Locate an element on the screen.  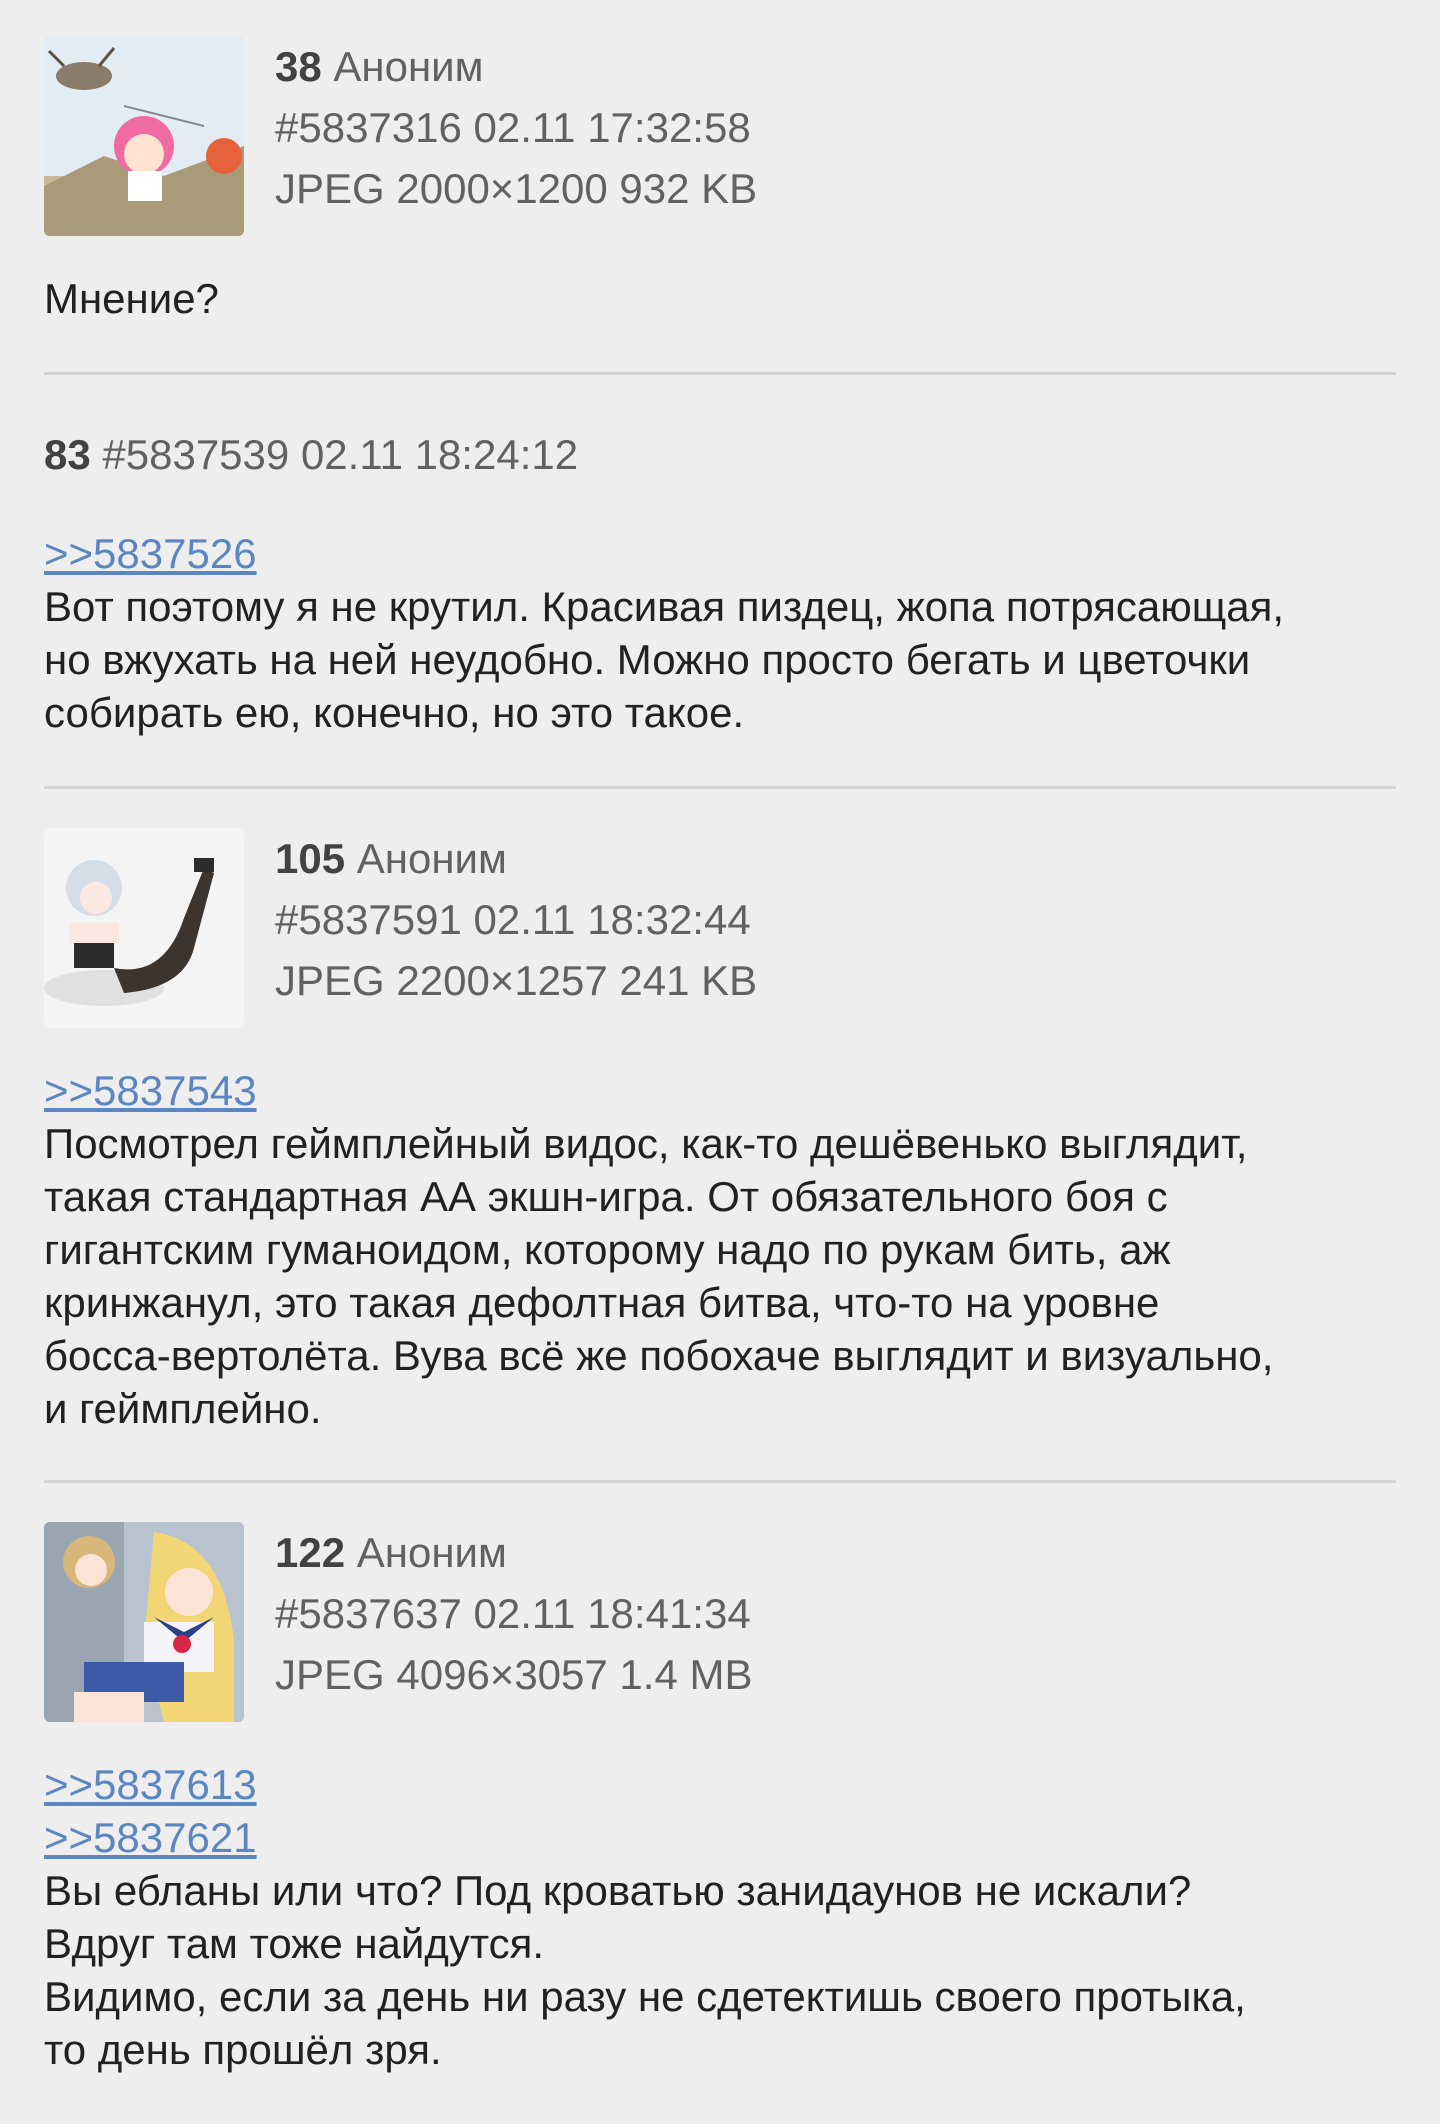
post-text-line: то день прошёл зря. is located at coordinates (243, 2049).